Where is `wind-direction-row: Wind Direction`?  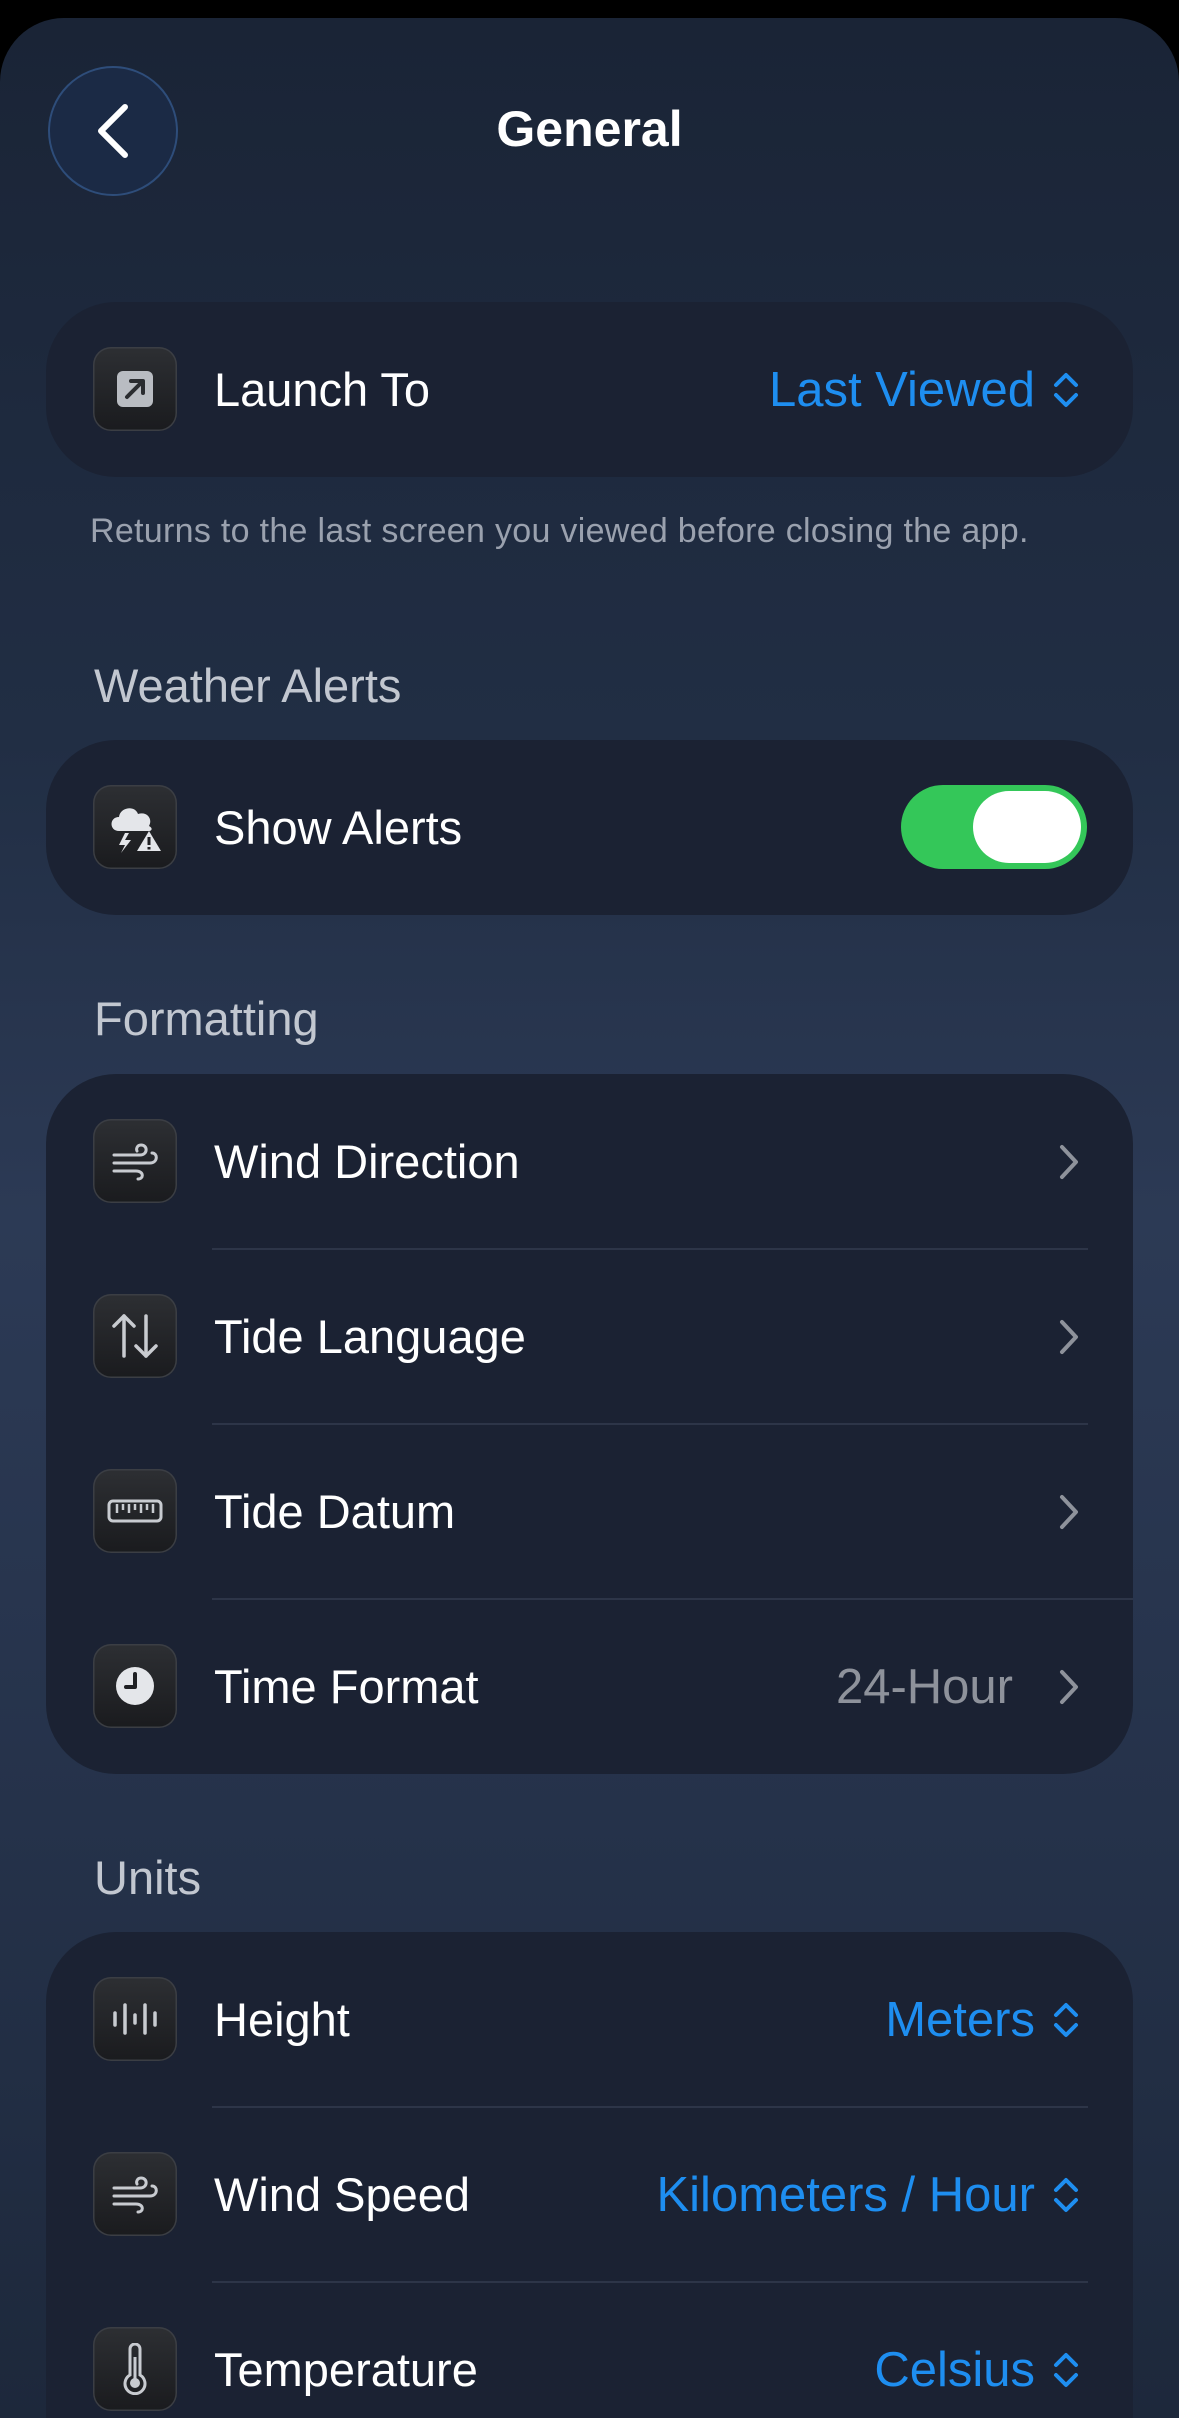 wind-direction-row: Wind Direction is located at coordinates (589, 1161).